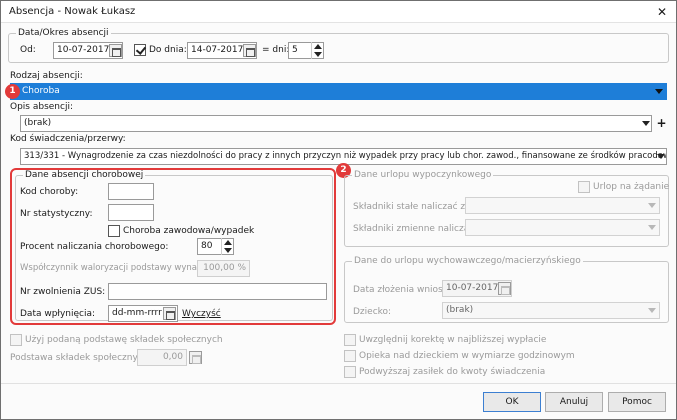 This screenshot has height=420, width=677. Describe the element at coordinates (12, 91) in the screenshot. I see `annotation-badge-1: 1` at that location.